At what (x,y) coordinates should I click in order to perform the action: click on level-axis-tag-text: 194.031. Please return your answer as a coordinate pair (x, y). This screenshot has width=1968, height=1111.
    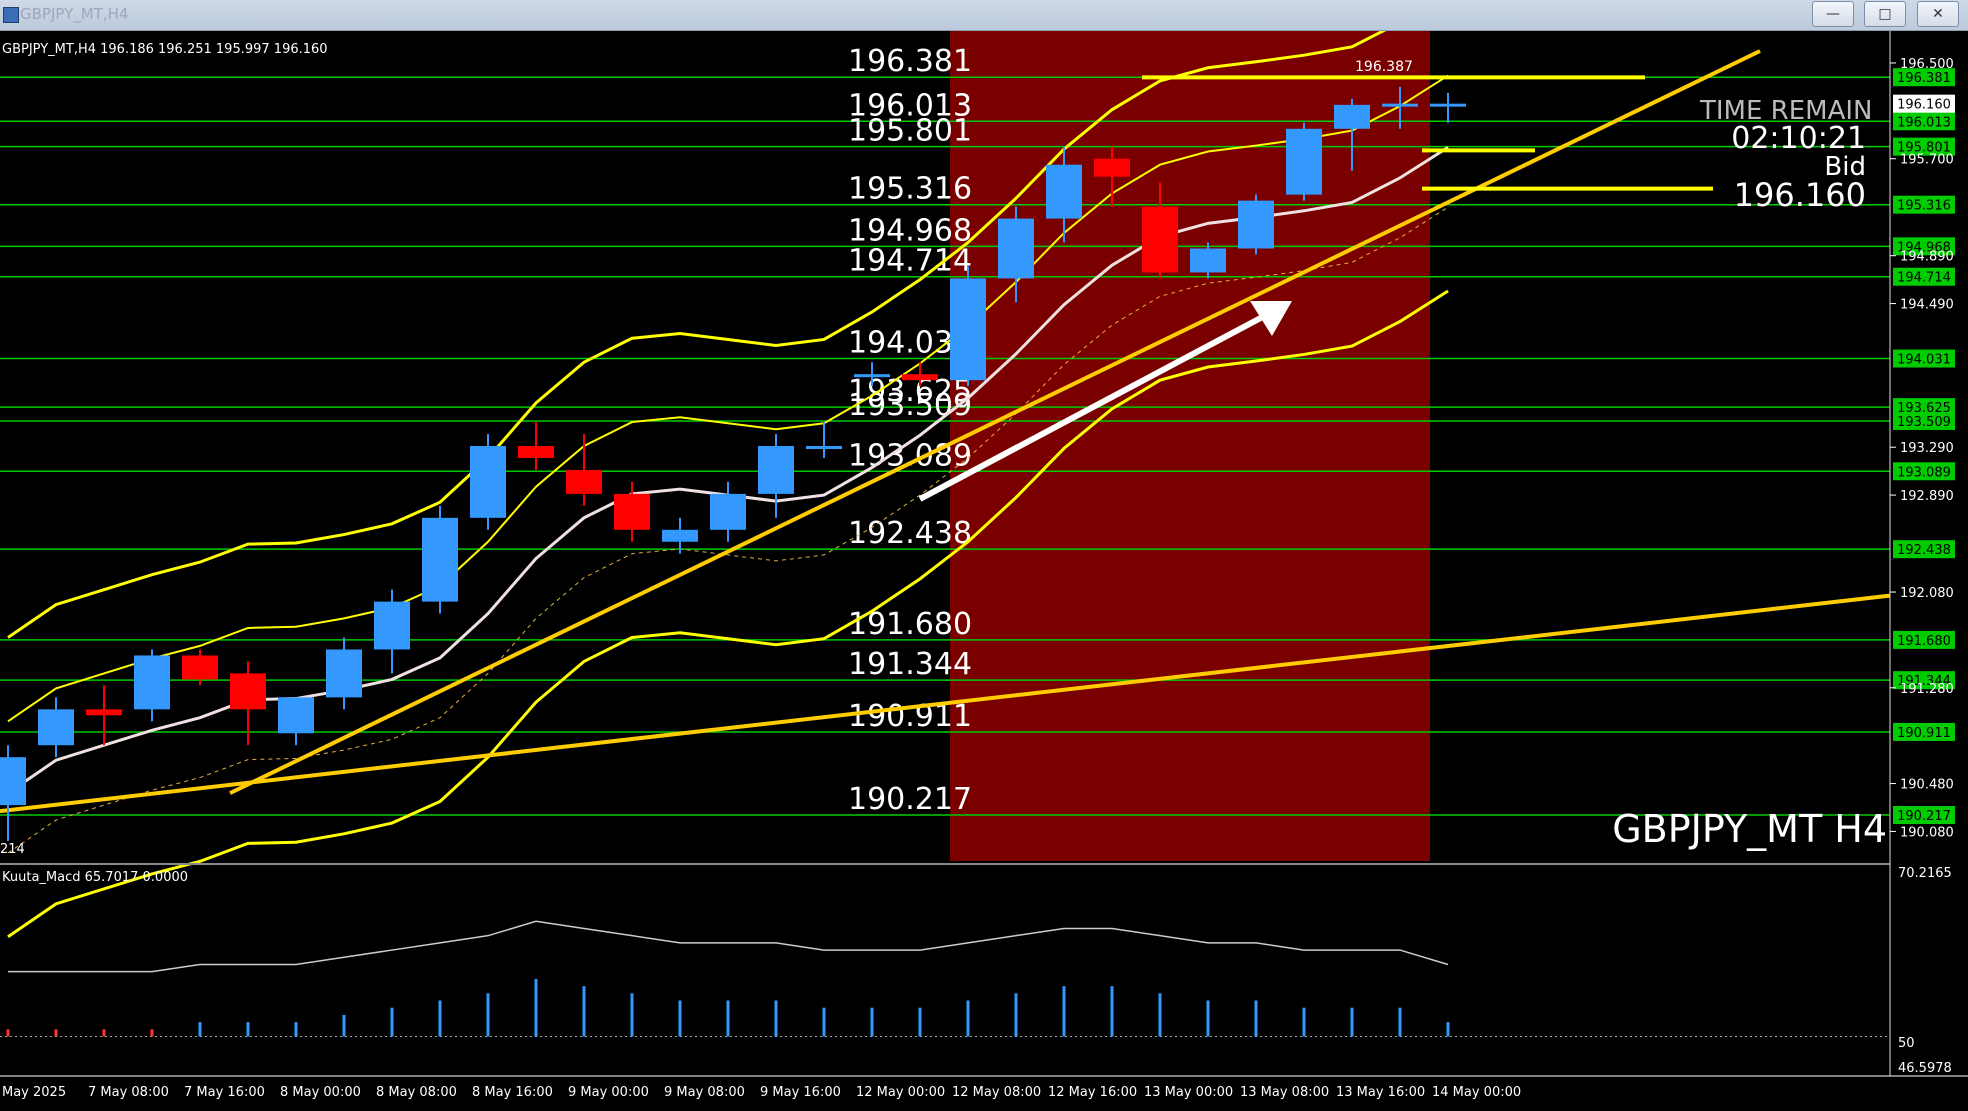
    Looking at the image, I should click on (1924, 360).